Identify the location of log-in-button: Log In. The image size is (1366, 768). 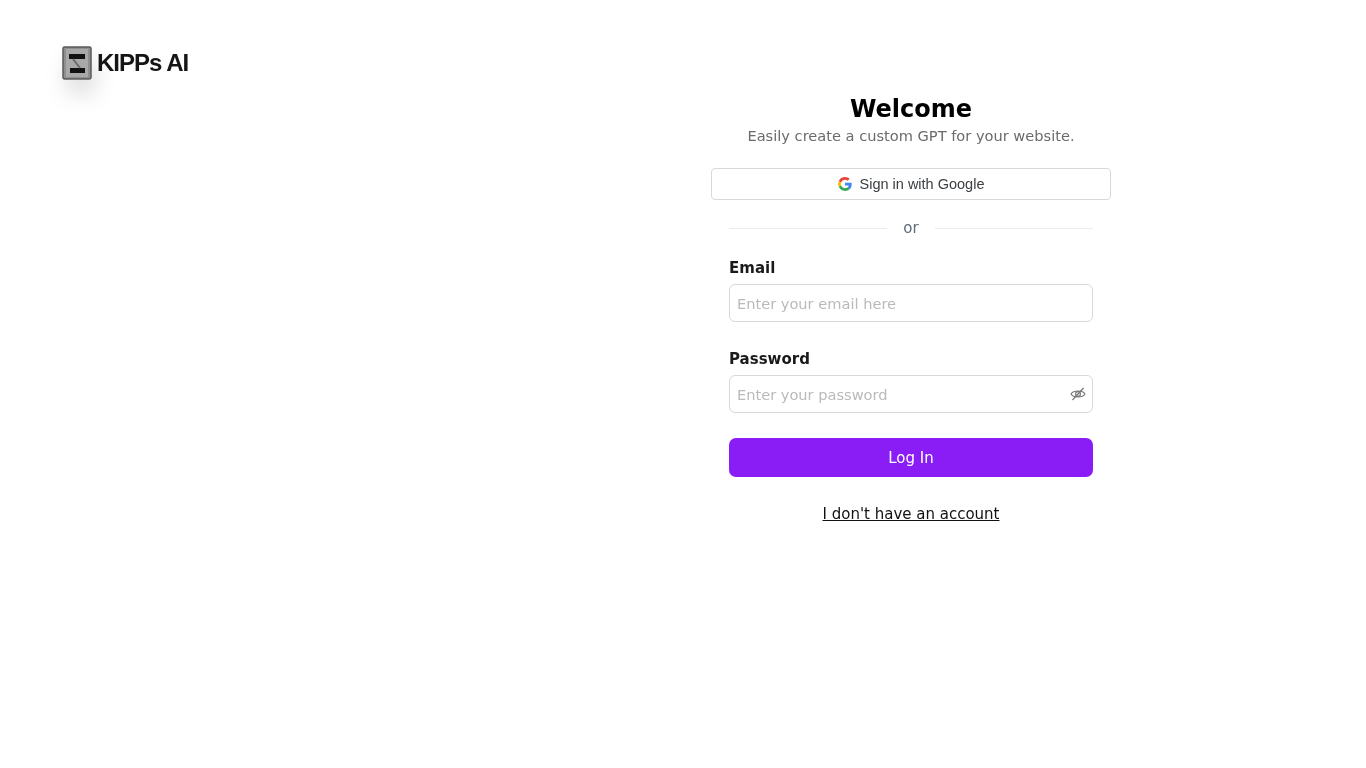
(911, 457).